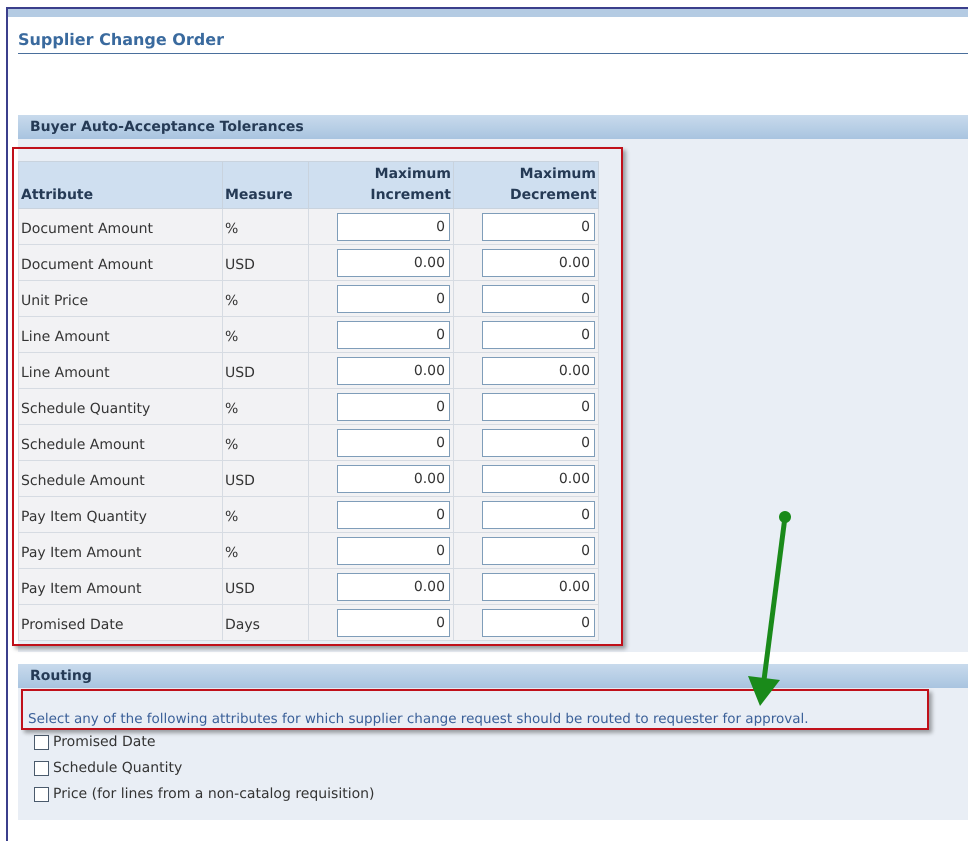  Describe the element at coordinates (84, 517) in the screenshot. I see `table-cell: Pay Item Quantity` at that location.